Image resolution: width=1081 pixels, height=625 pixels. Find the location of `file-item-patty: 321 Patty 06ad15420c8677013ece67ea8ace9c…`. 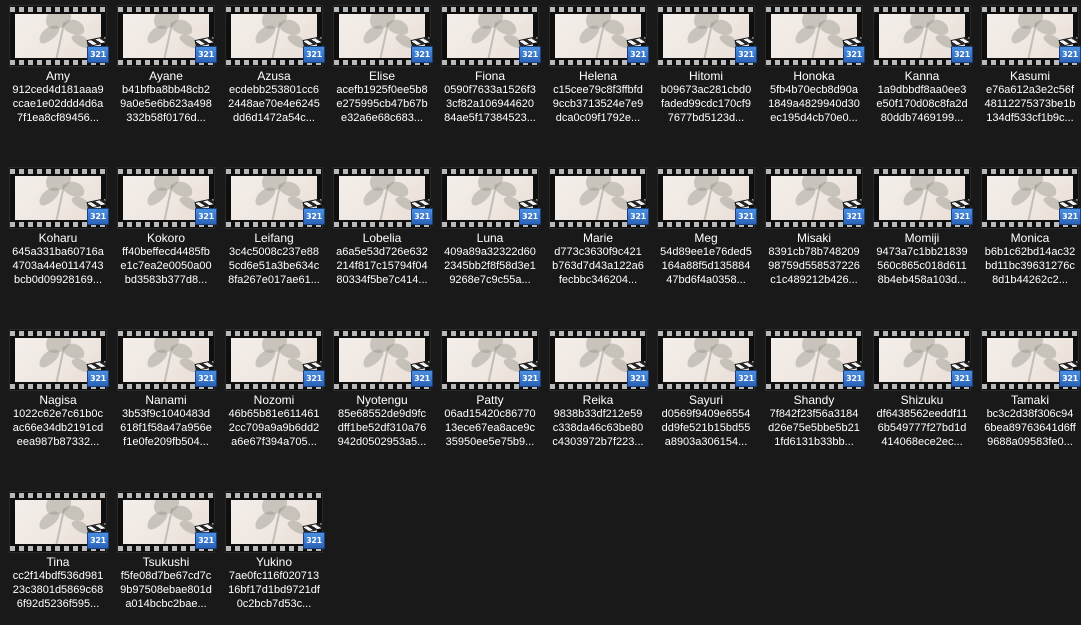

file-item-patty: 321 Patty 06ad15420c8677013ece67ea8ace9c… is located at coordinates (490, 399).